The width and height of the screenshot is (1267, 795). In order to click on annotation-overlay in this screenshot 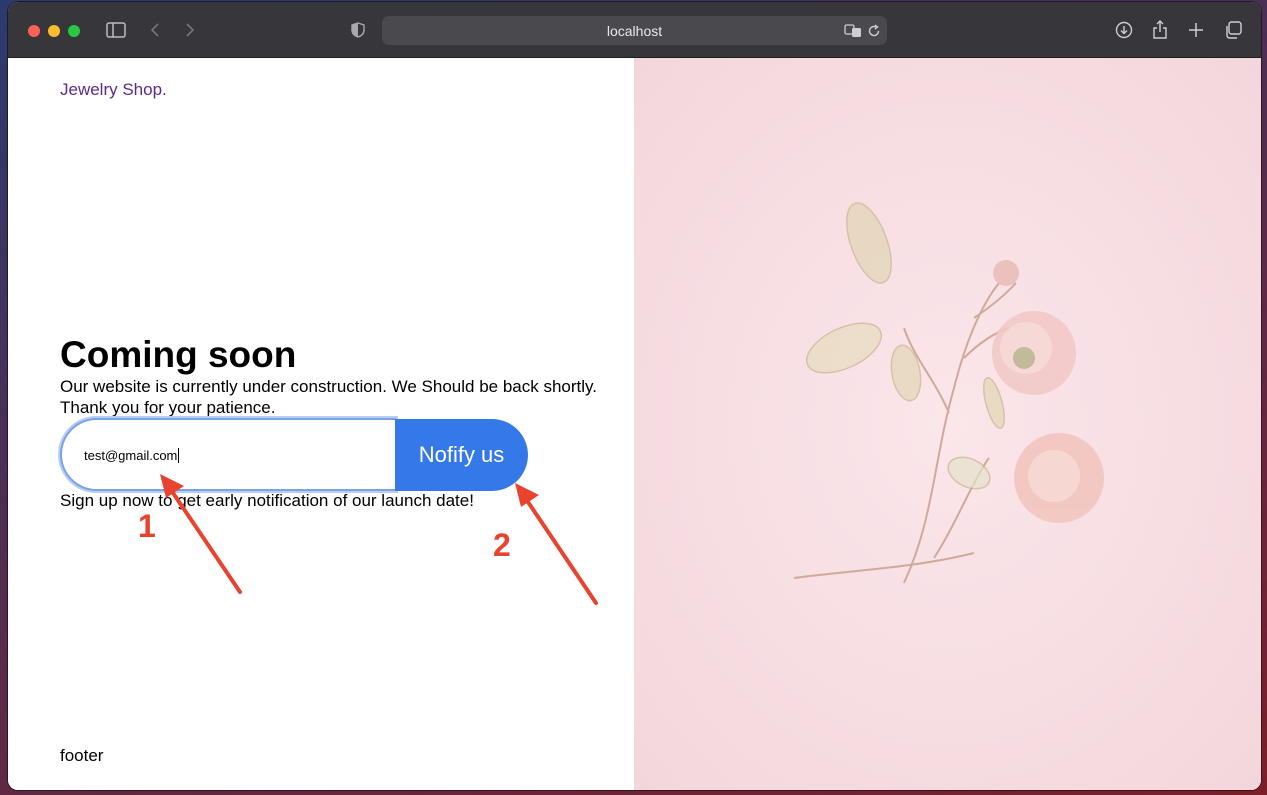, I will do `click(379, 539)`.